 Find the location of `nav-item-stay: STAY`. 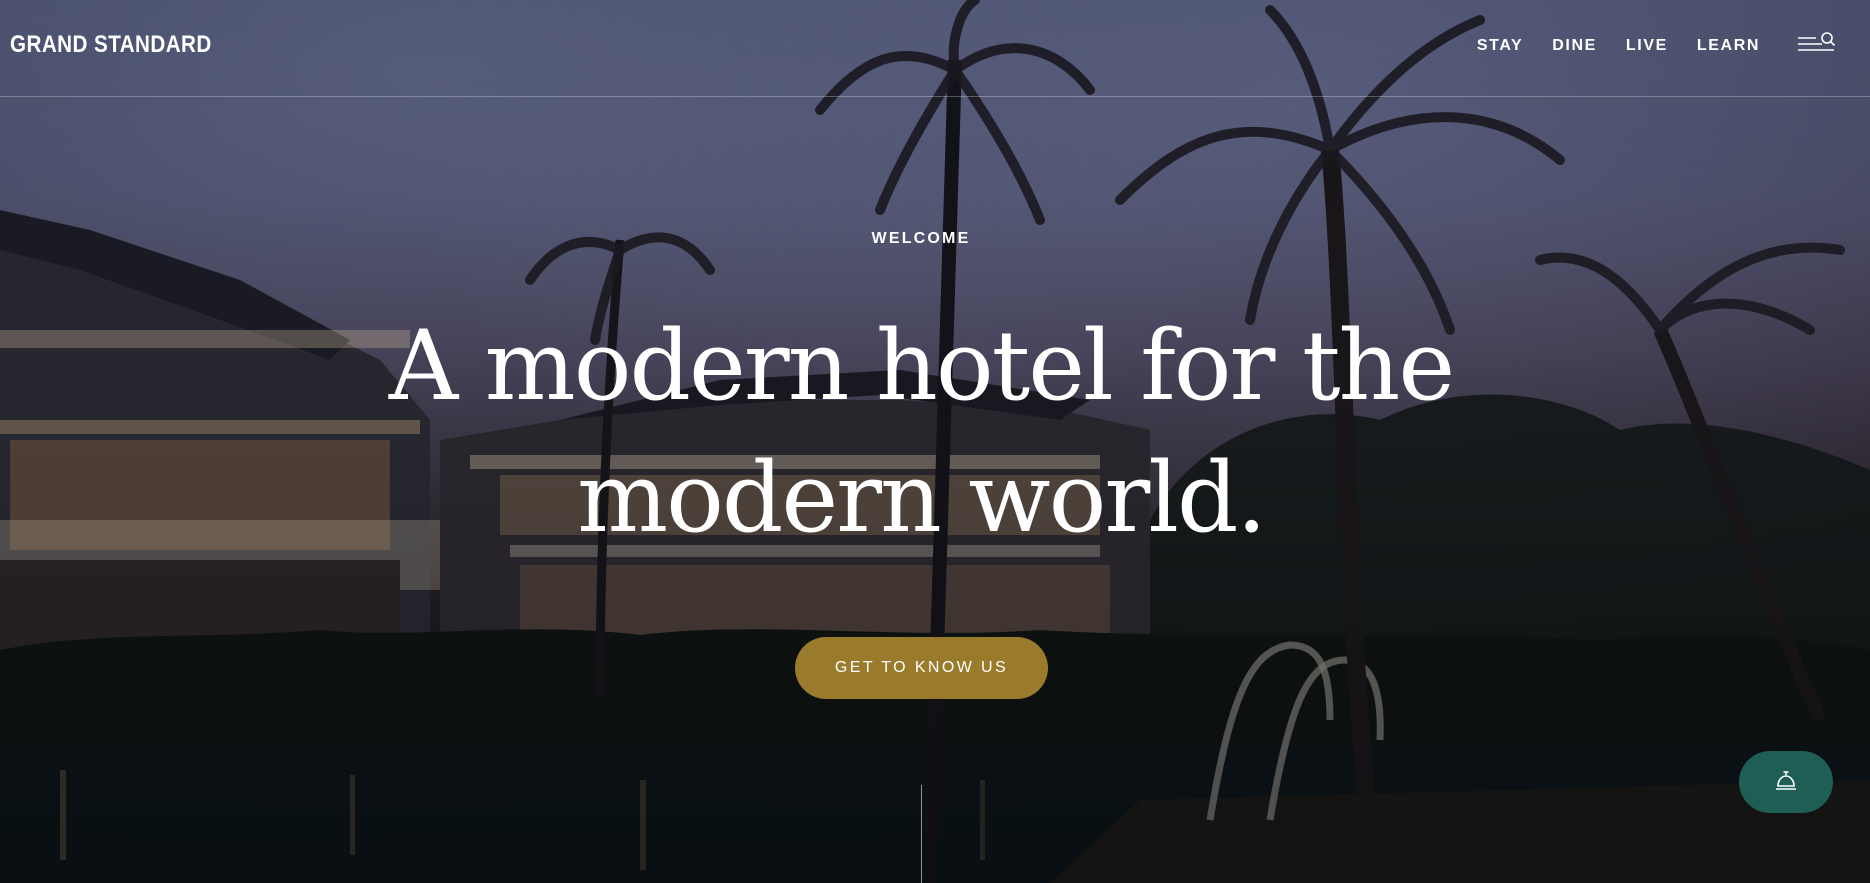

nav-item-stay: STAY is located at coordinates (1500, 46).